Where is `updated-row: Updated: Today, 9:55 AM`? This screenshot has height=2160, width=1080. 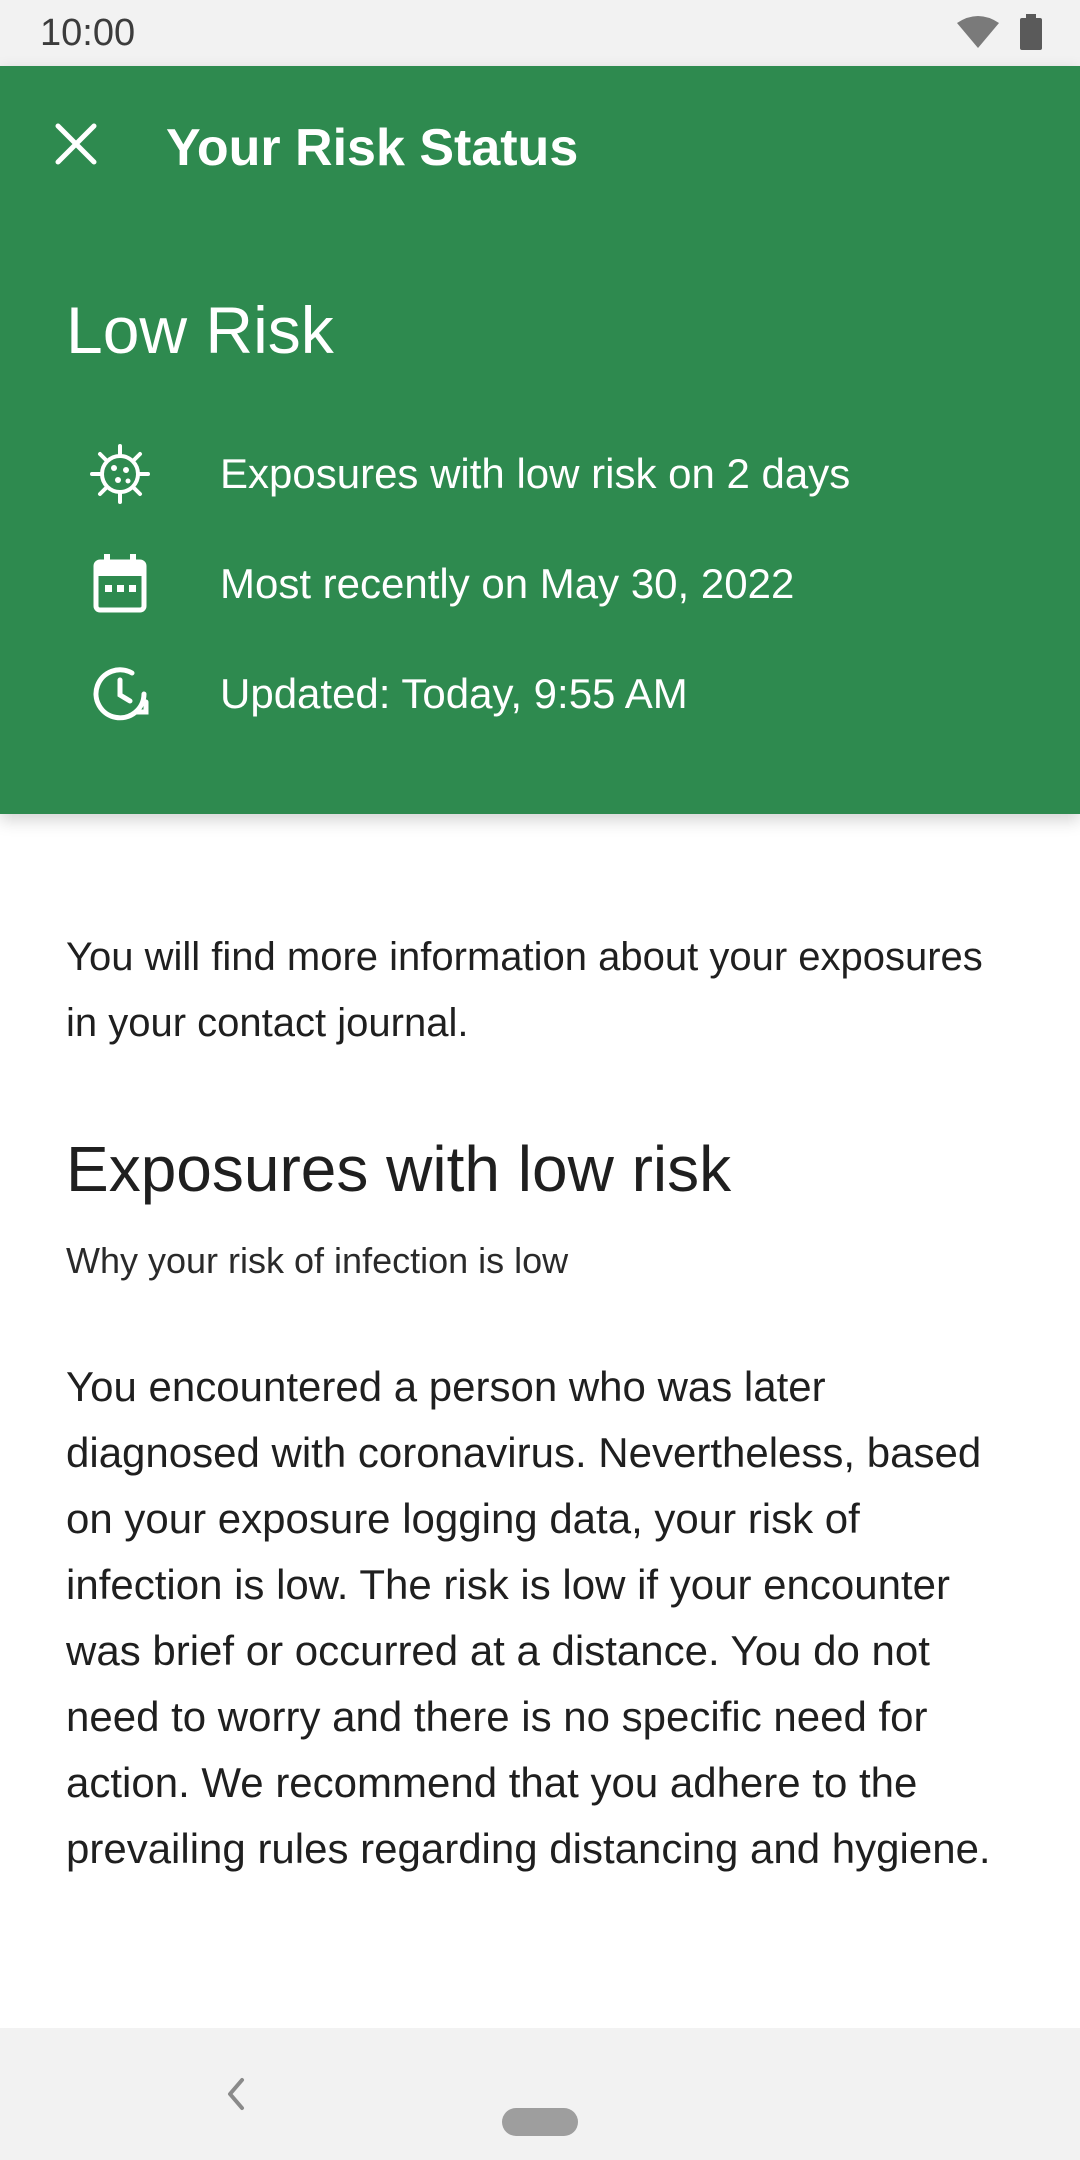
updated-row: Updated: Today, 9:55 AM is located at coordinates (387, 694).